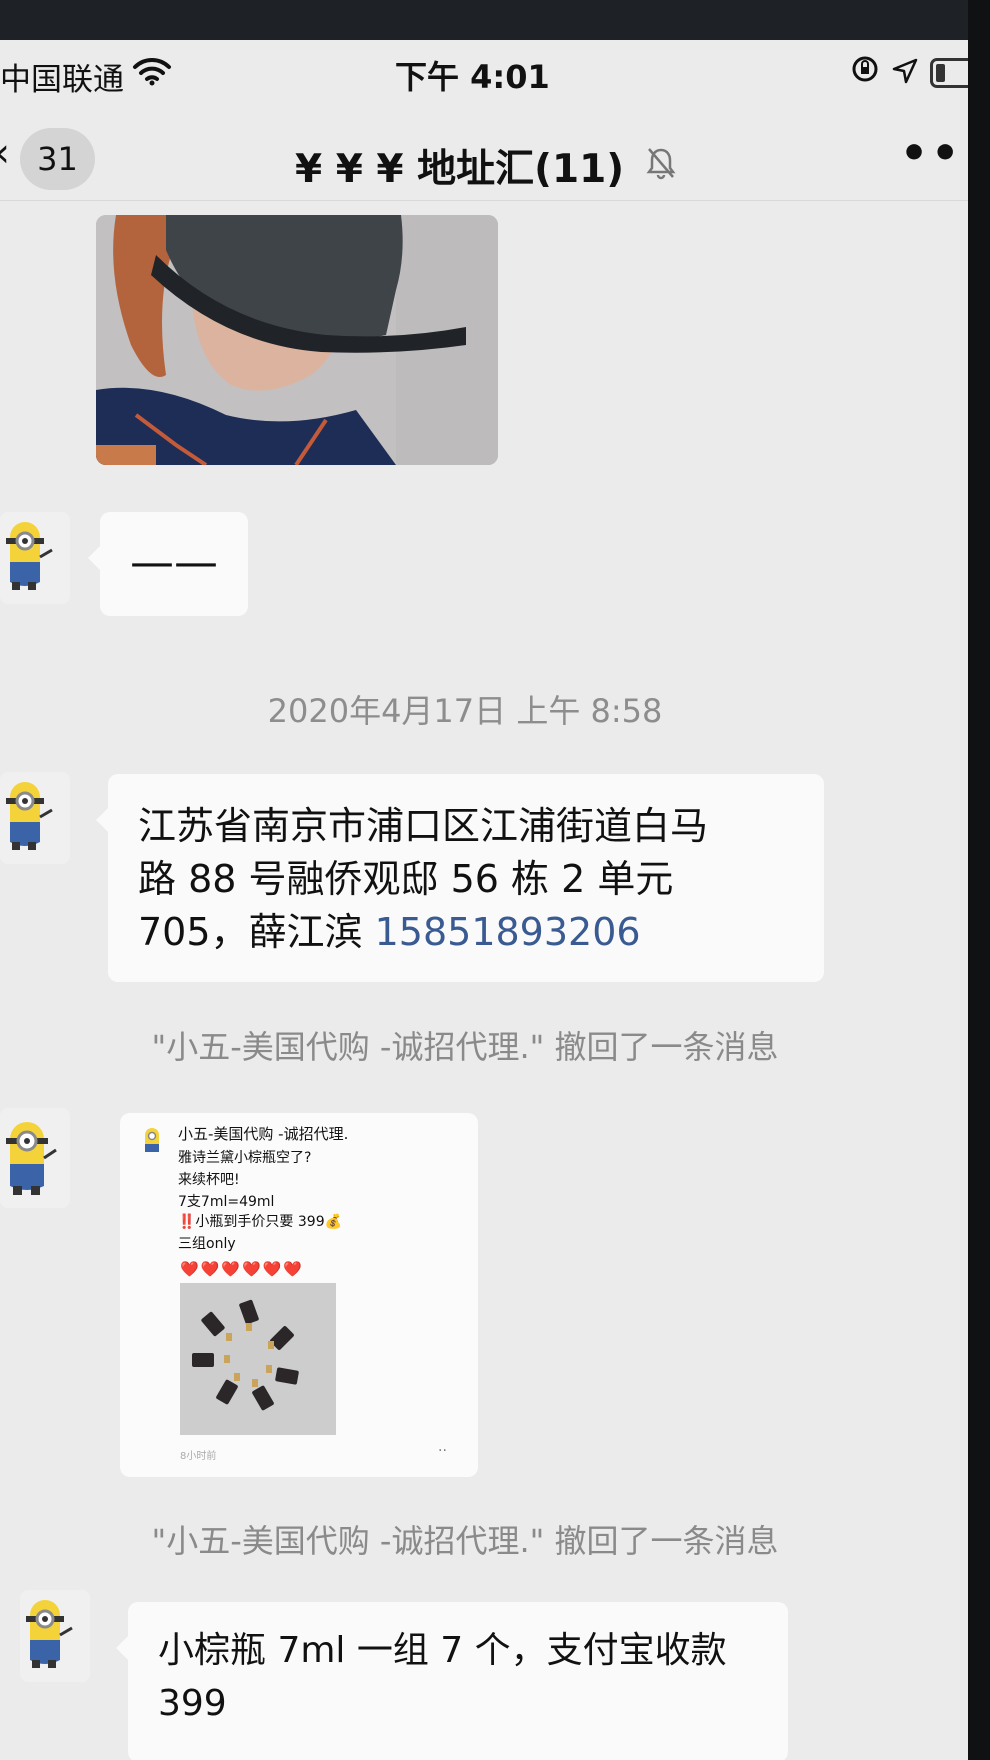  Describe the element at coordinates (979, 880) in the screenshot. I see `device-bezel` at that location.